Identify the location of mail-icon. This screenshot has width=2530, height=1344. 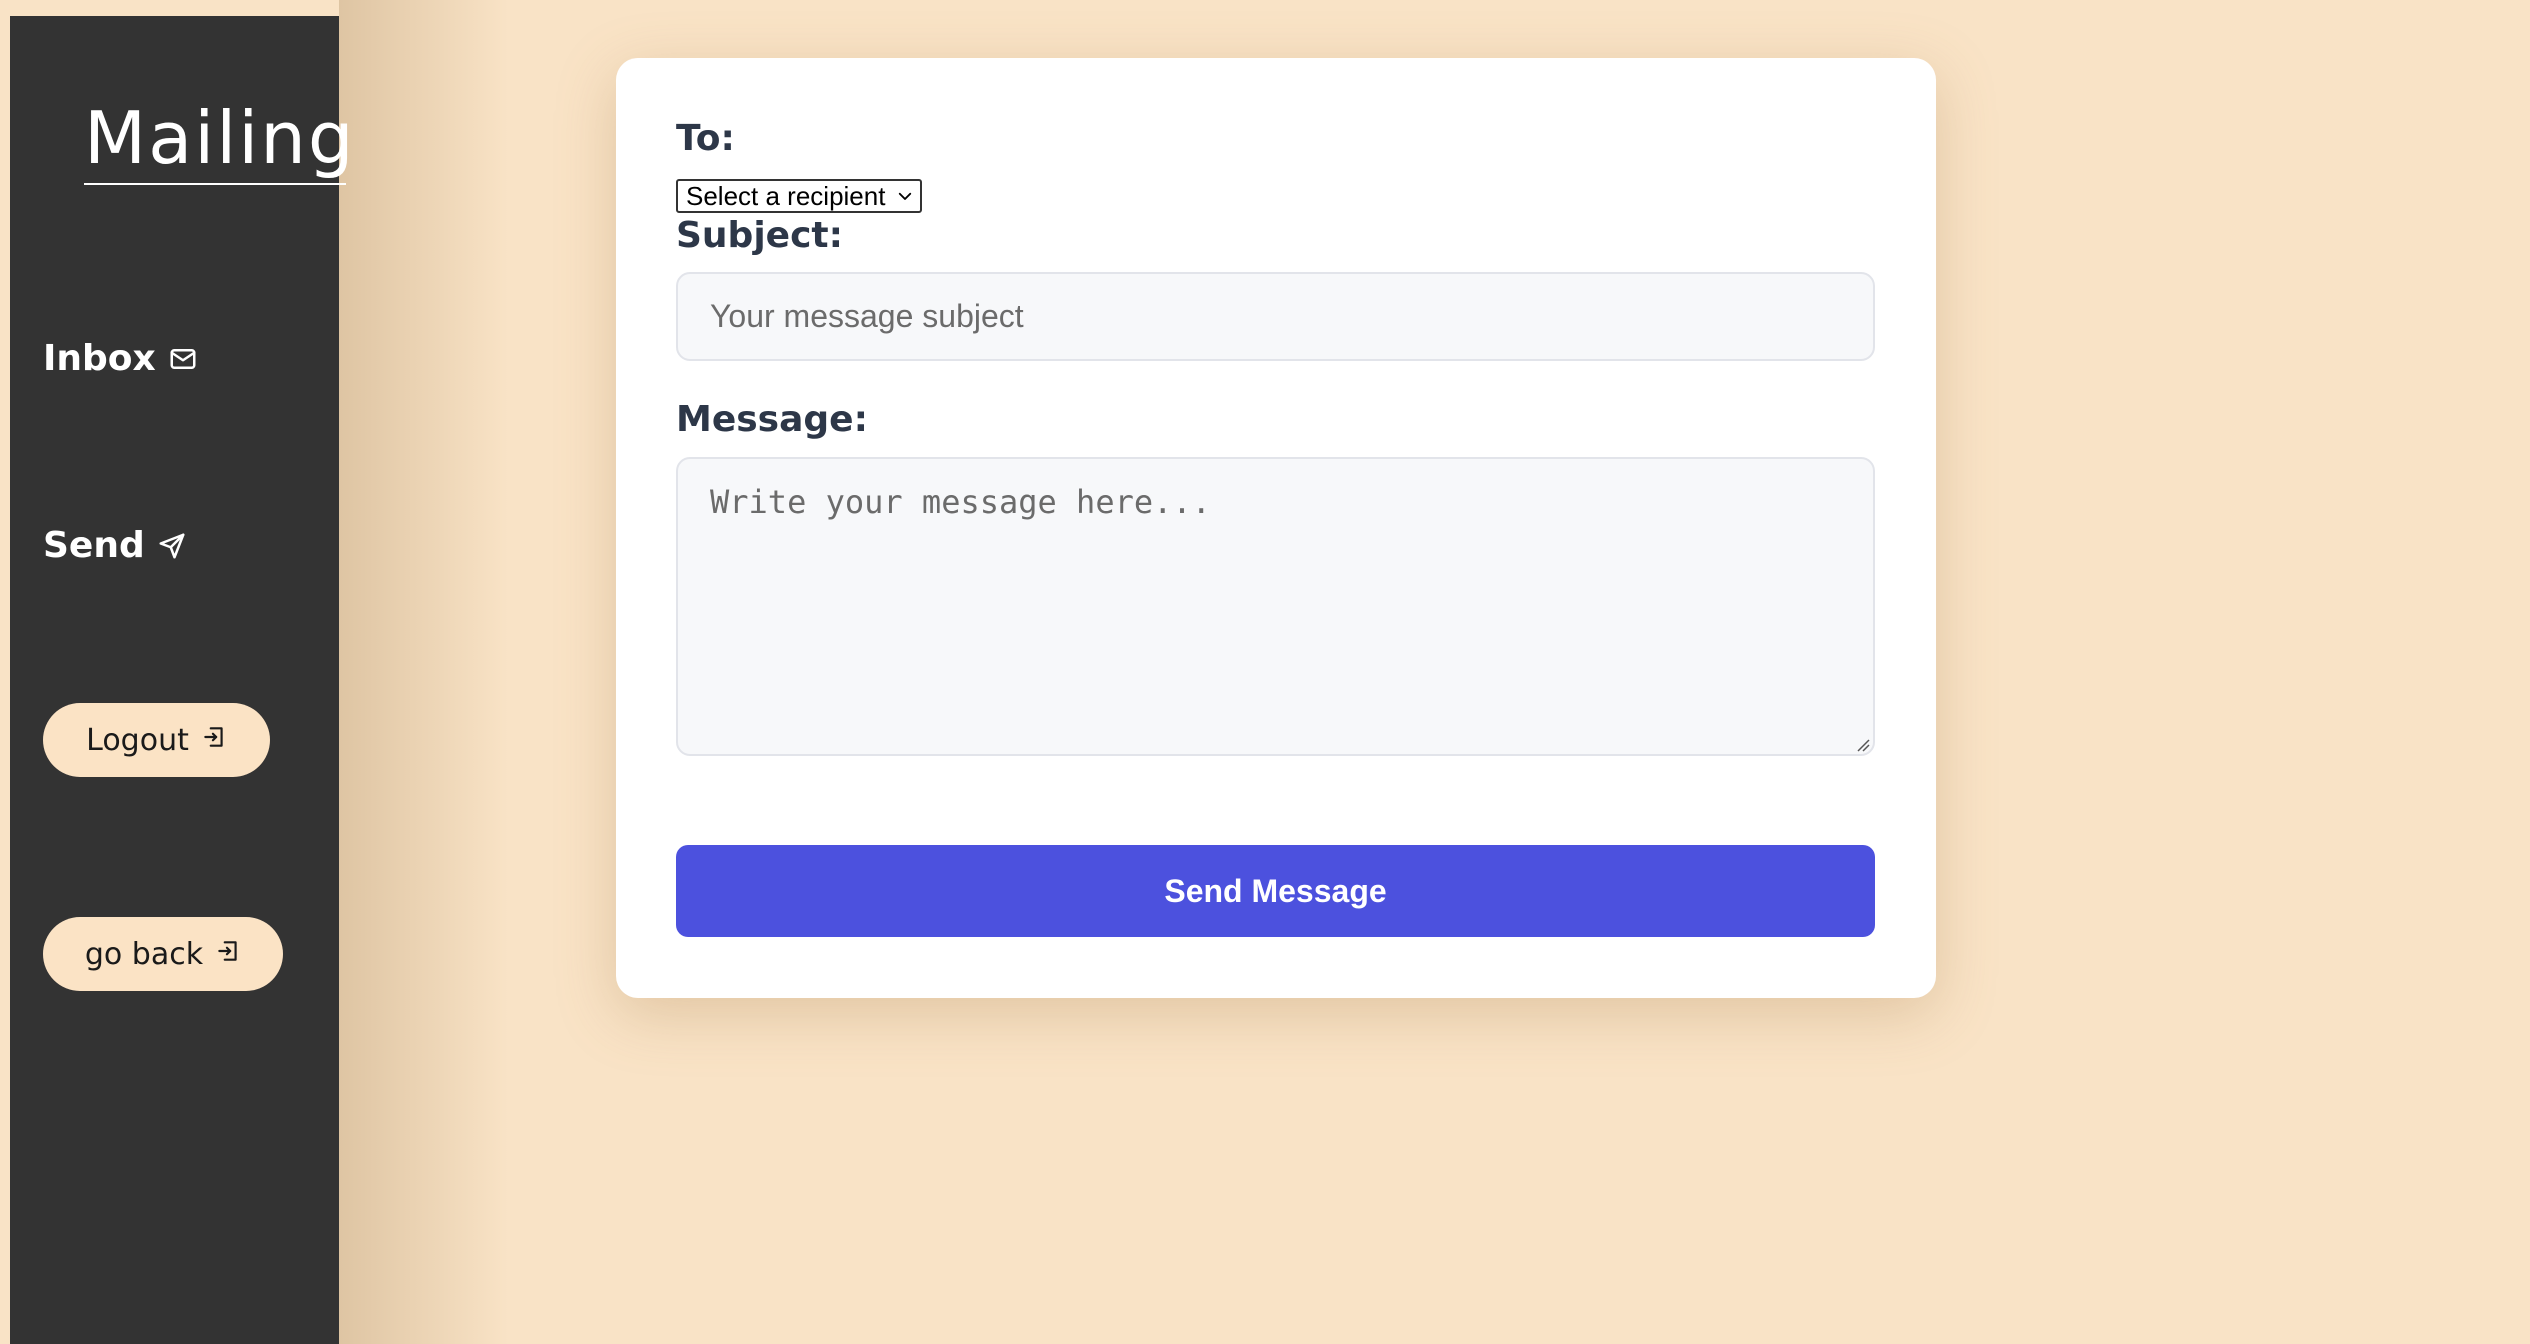
(183, 359).